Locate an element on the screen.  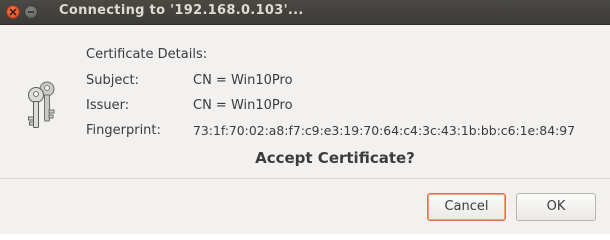
close-window-button is located at coordinates (13, 12).